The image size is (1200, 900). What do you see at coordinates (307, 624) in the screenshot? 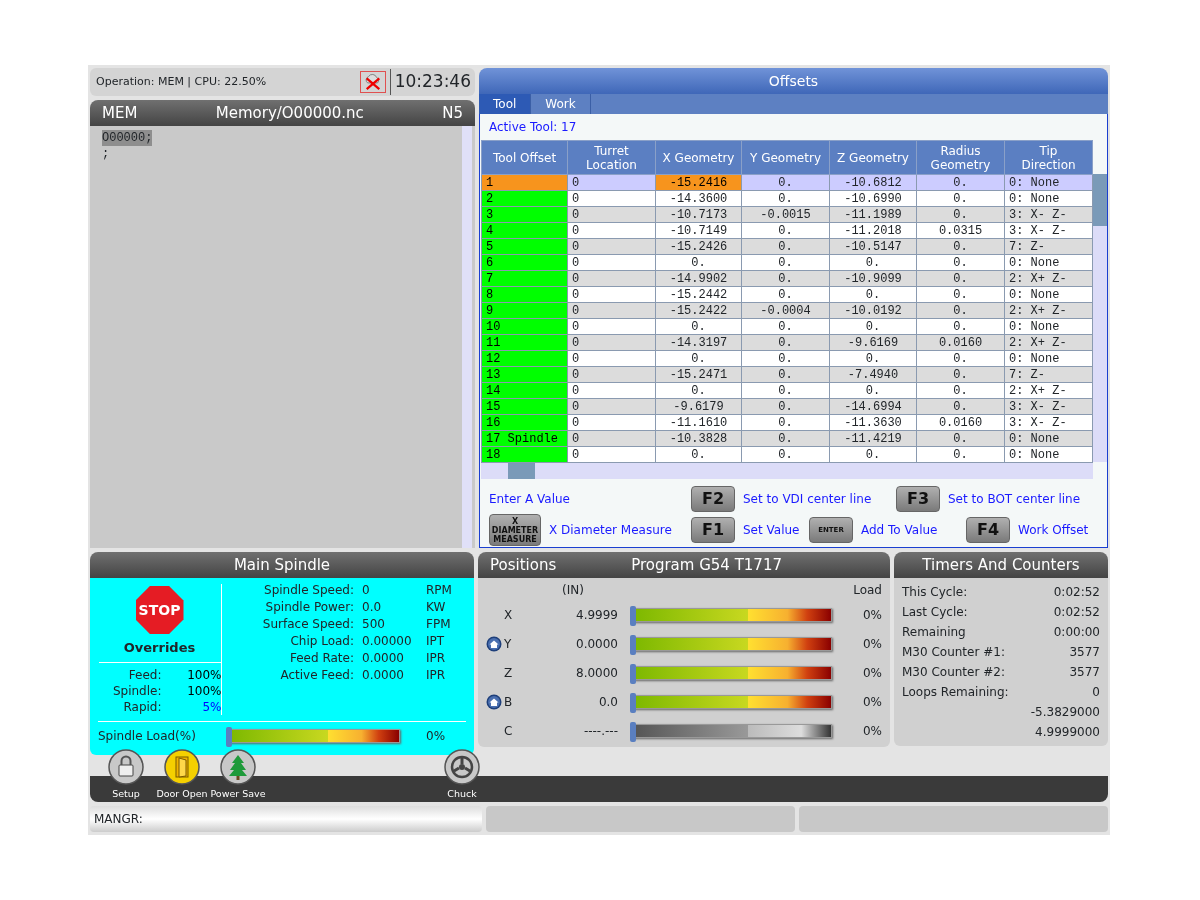
I see `reading-label: Surface Speed:` at bounding box center [307, 624].